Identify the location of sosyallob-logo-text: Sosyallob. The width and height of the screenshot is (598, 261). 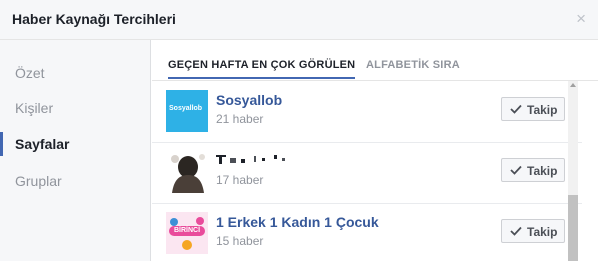
(186, 108).